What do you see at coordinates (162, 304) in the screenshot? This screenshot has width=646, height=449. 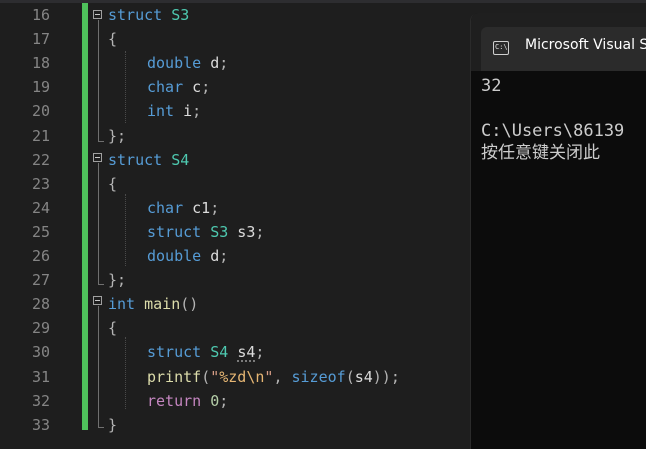 I see `code-token: main` at bounding box center [162, 304].